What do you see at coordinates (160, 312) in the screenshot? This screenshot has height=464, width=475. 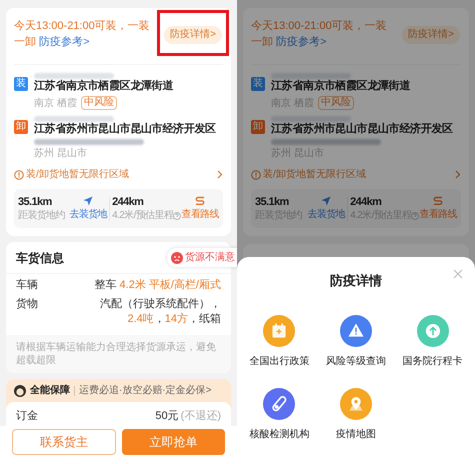 I see `field-value: 汽配（行驶系统配件）， 2.4吨，14方，纸箱` at bounding box center [160, 312].